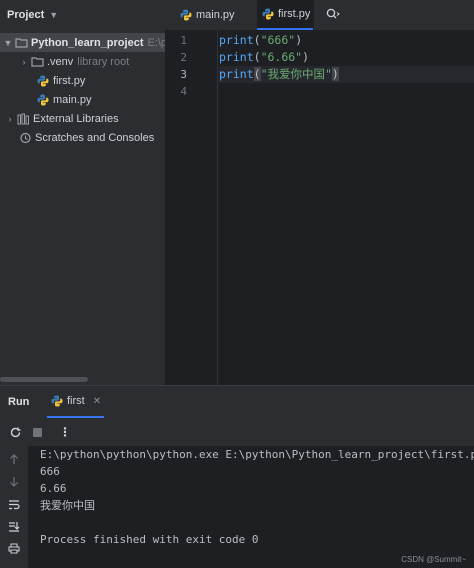 The width and height of the screenshot is (474, 568). What do you see at coordinates (14, 548) in the screenshot?
I see `print-icon` at bounding box center [14, 548].